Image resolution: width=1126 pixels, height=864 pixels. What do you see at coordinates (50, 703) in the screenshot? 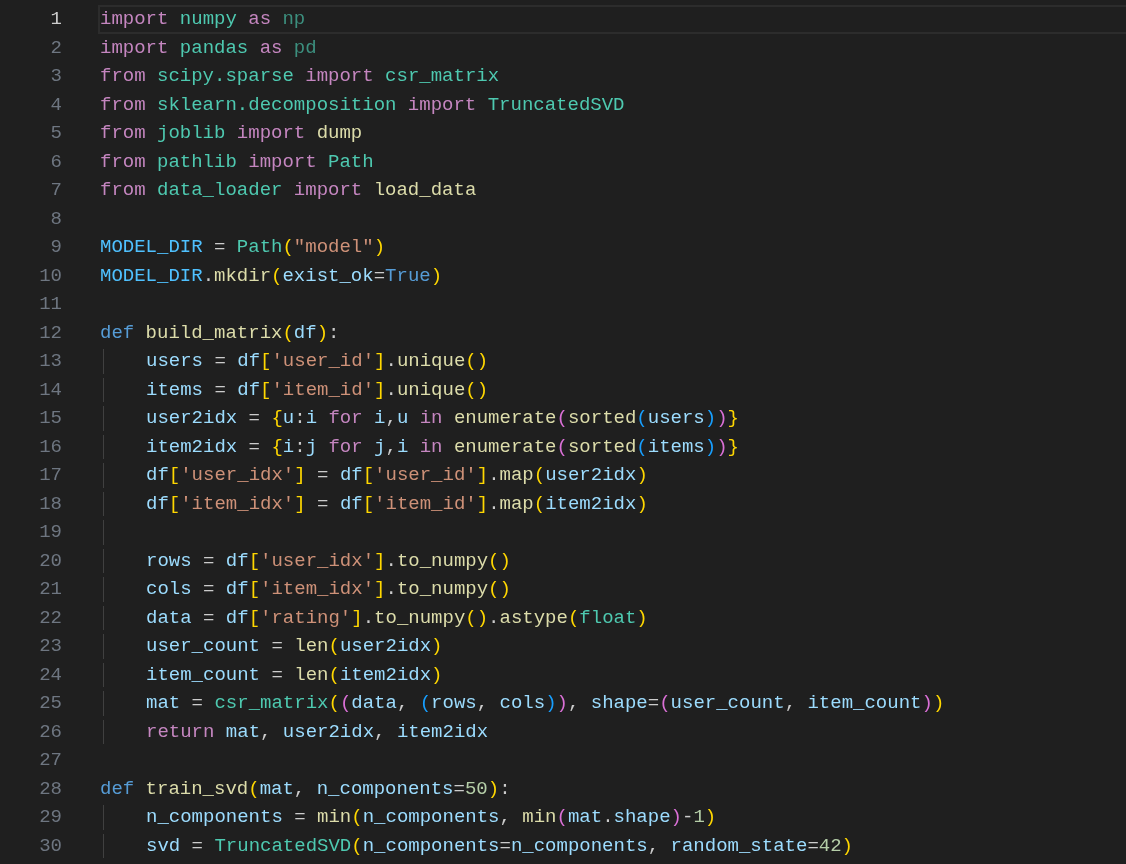
I see `line-number: 25` at bounding box center [50, 703].